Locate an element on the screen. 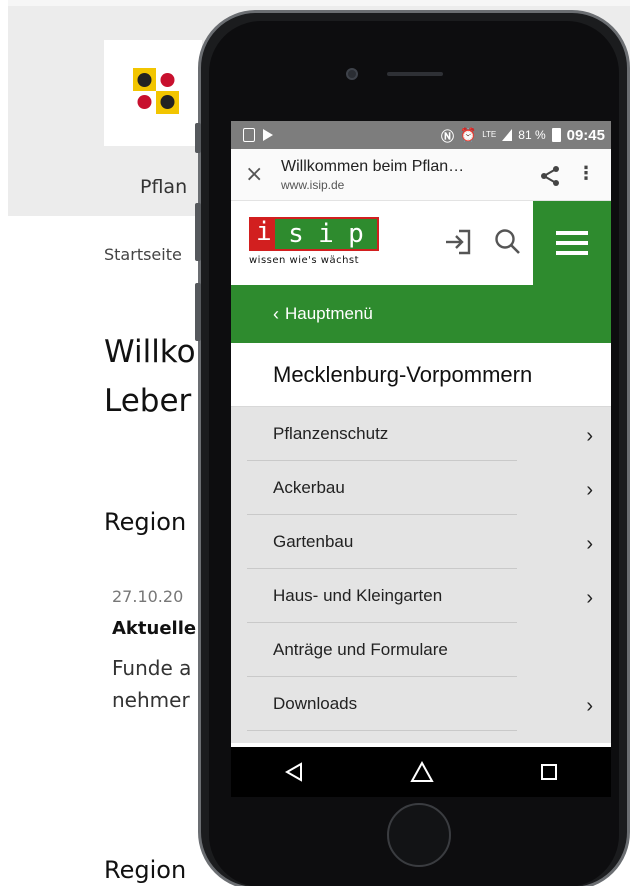  nav-home-icon is located at coordinates (422, 772).